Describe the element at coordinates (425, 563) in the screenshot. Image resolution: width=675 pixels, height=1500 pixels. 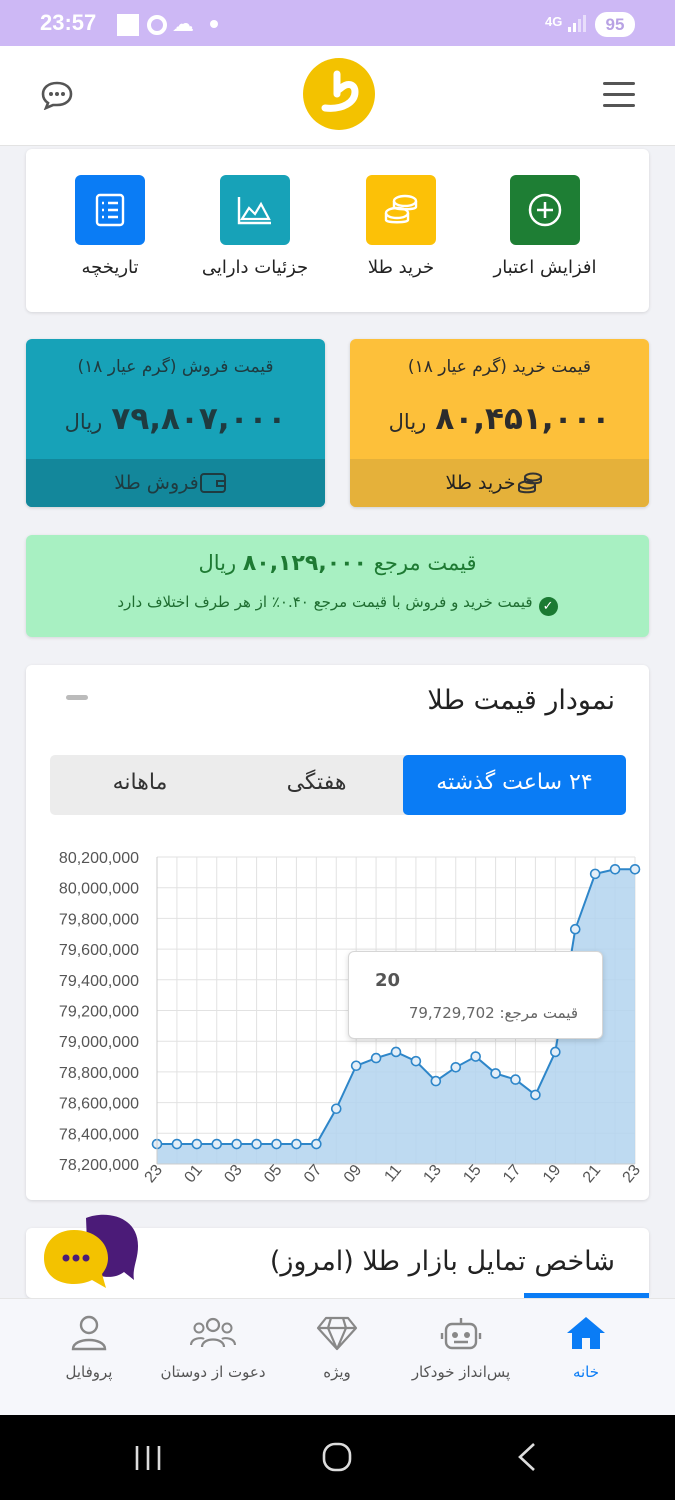
I see `reference-price-label: قیمت مرجع` at that location.